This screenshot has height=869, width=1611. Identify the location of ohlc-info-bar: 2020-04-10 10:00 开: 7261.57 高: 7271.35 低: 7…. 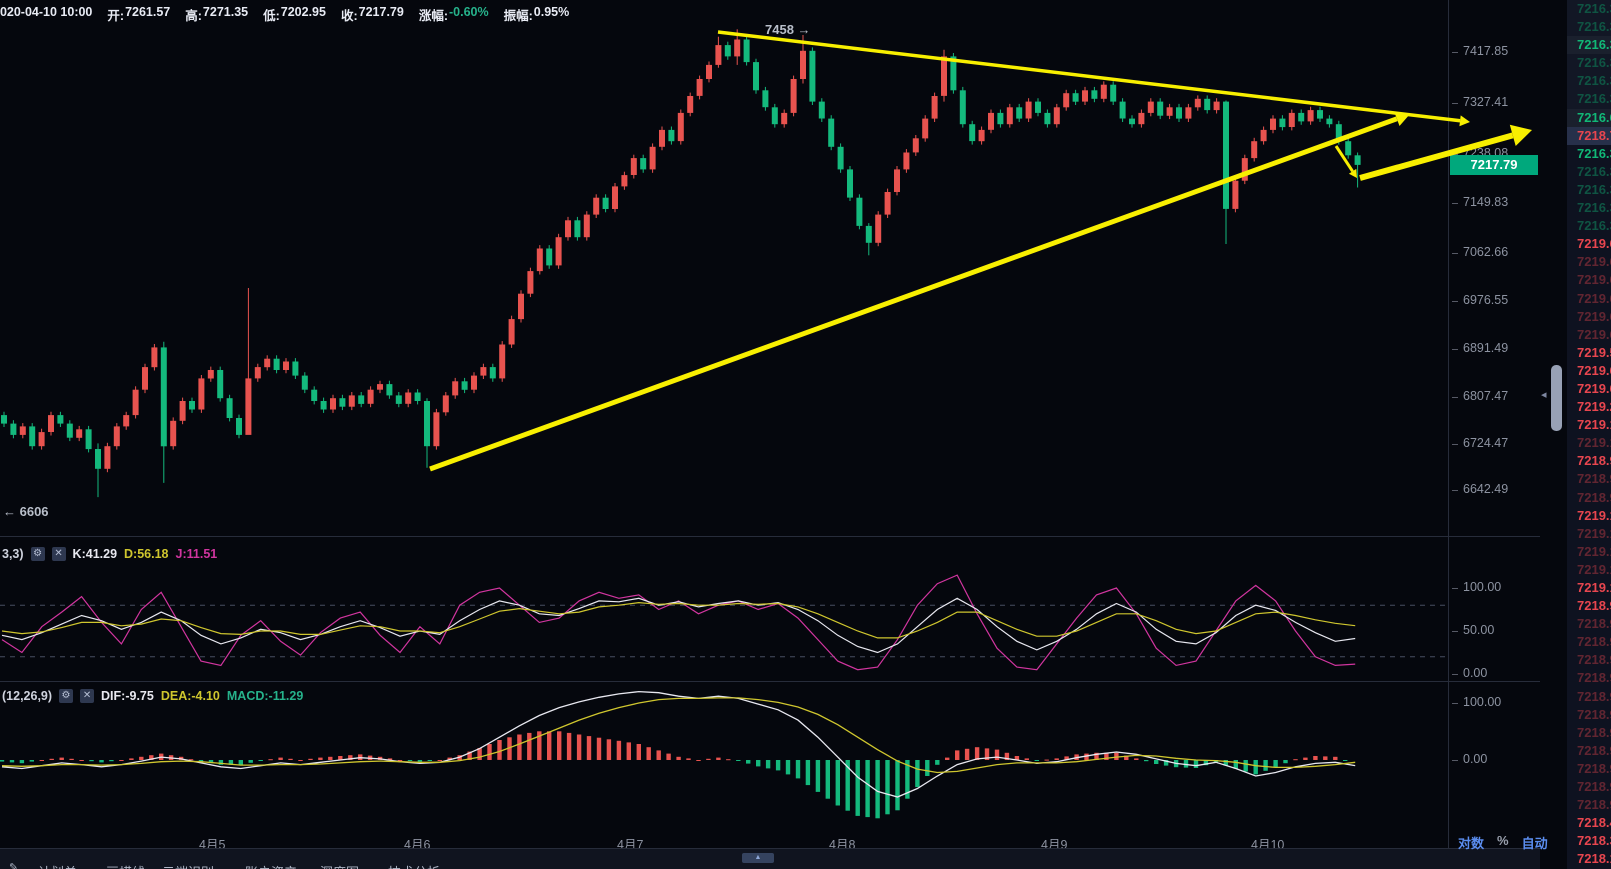
(284, 14).